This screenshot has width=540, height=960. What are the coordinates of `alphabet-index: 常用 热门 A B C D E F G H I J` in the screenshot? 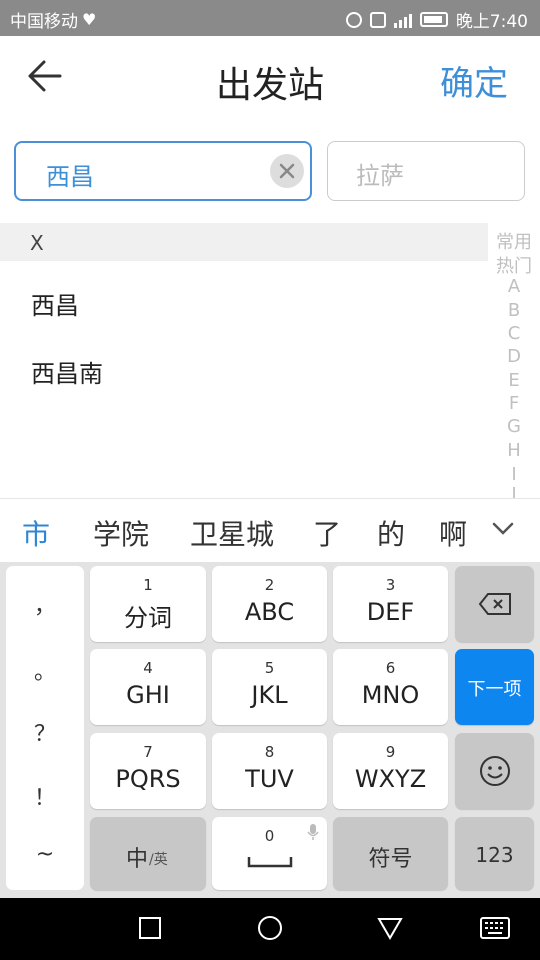 It's located at (514, 363).